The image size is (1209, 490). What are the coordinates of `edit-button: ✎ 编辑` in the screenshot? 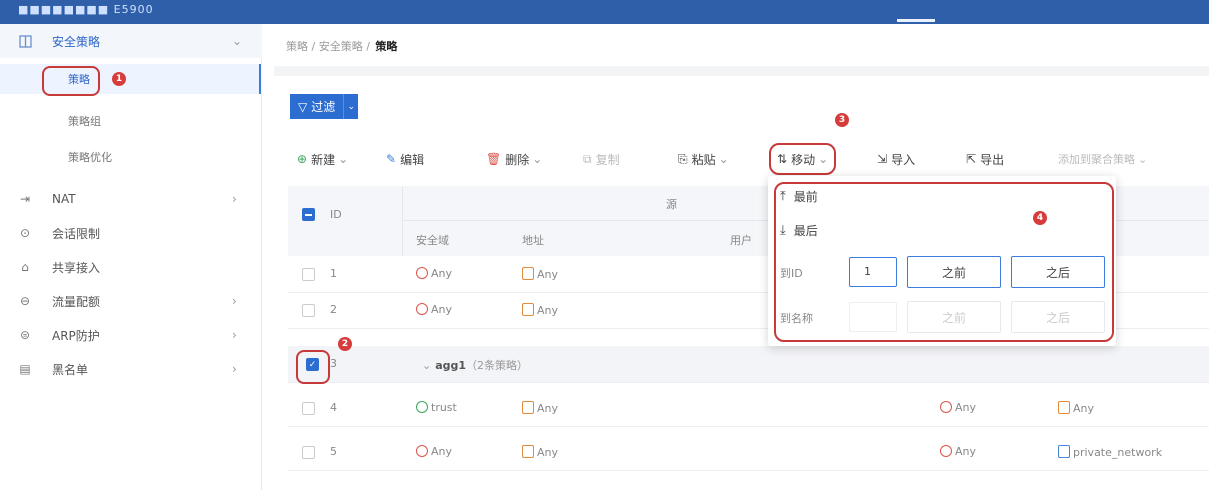 It's located at (405, 159).